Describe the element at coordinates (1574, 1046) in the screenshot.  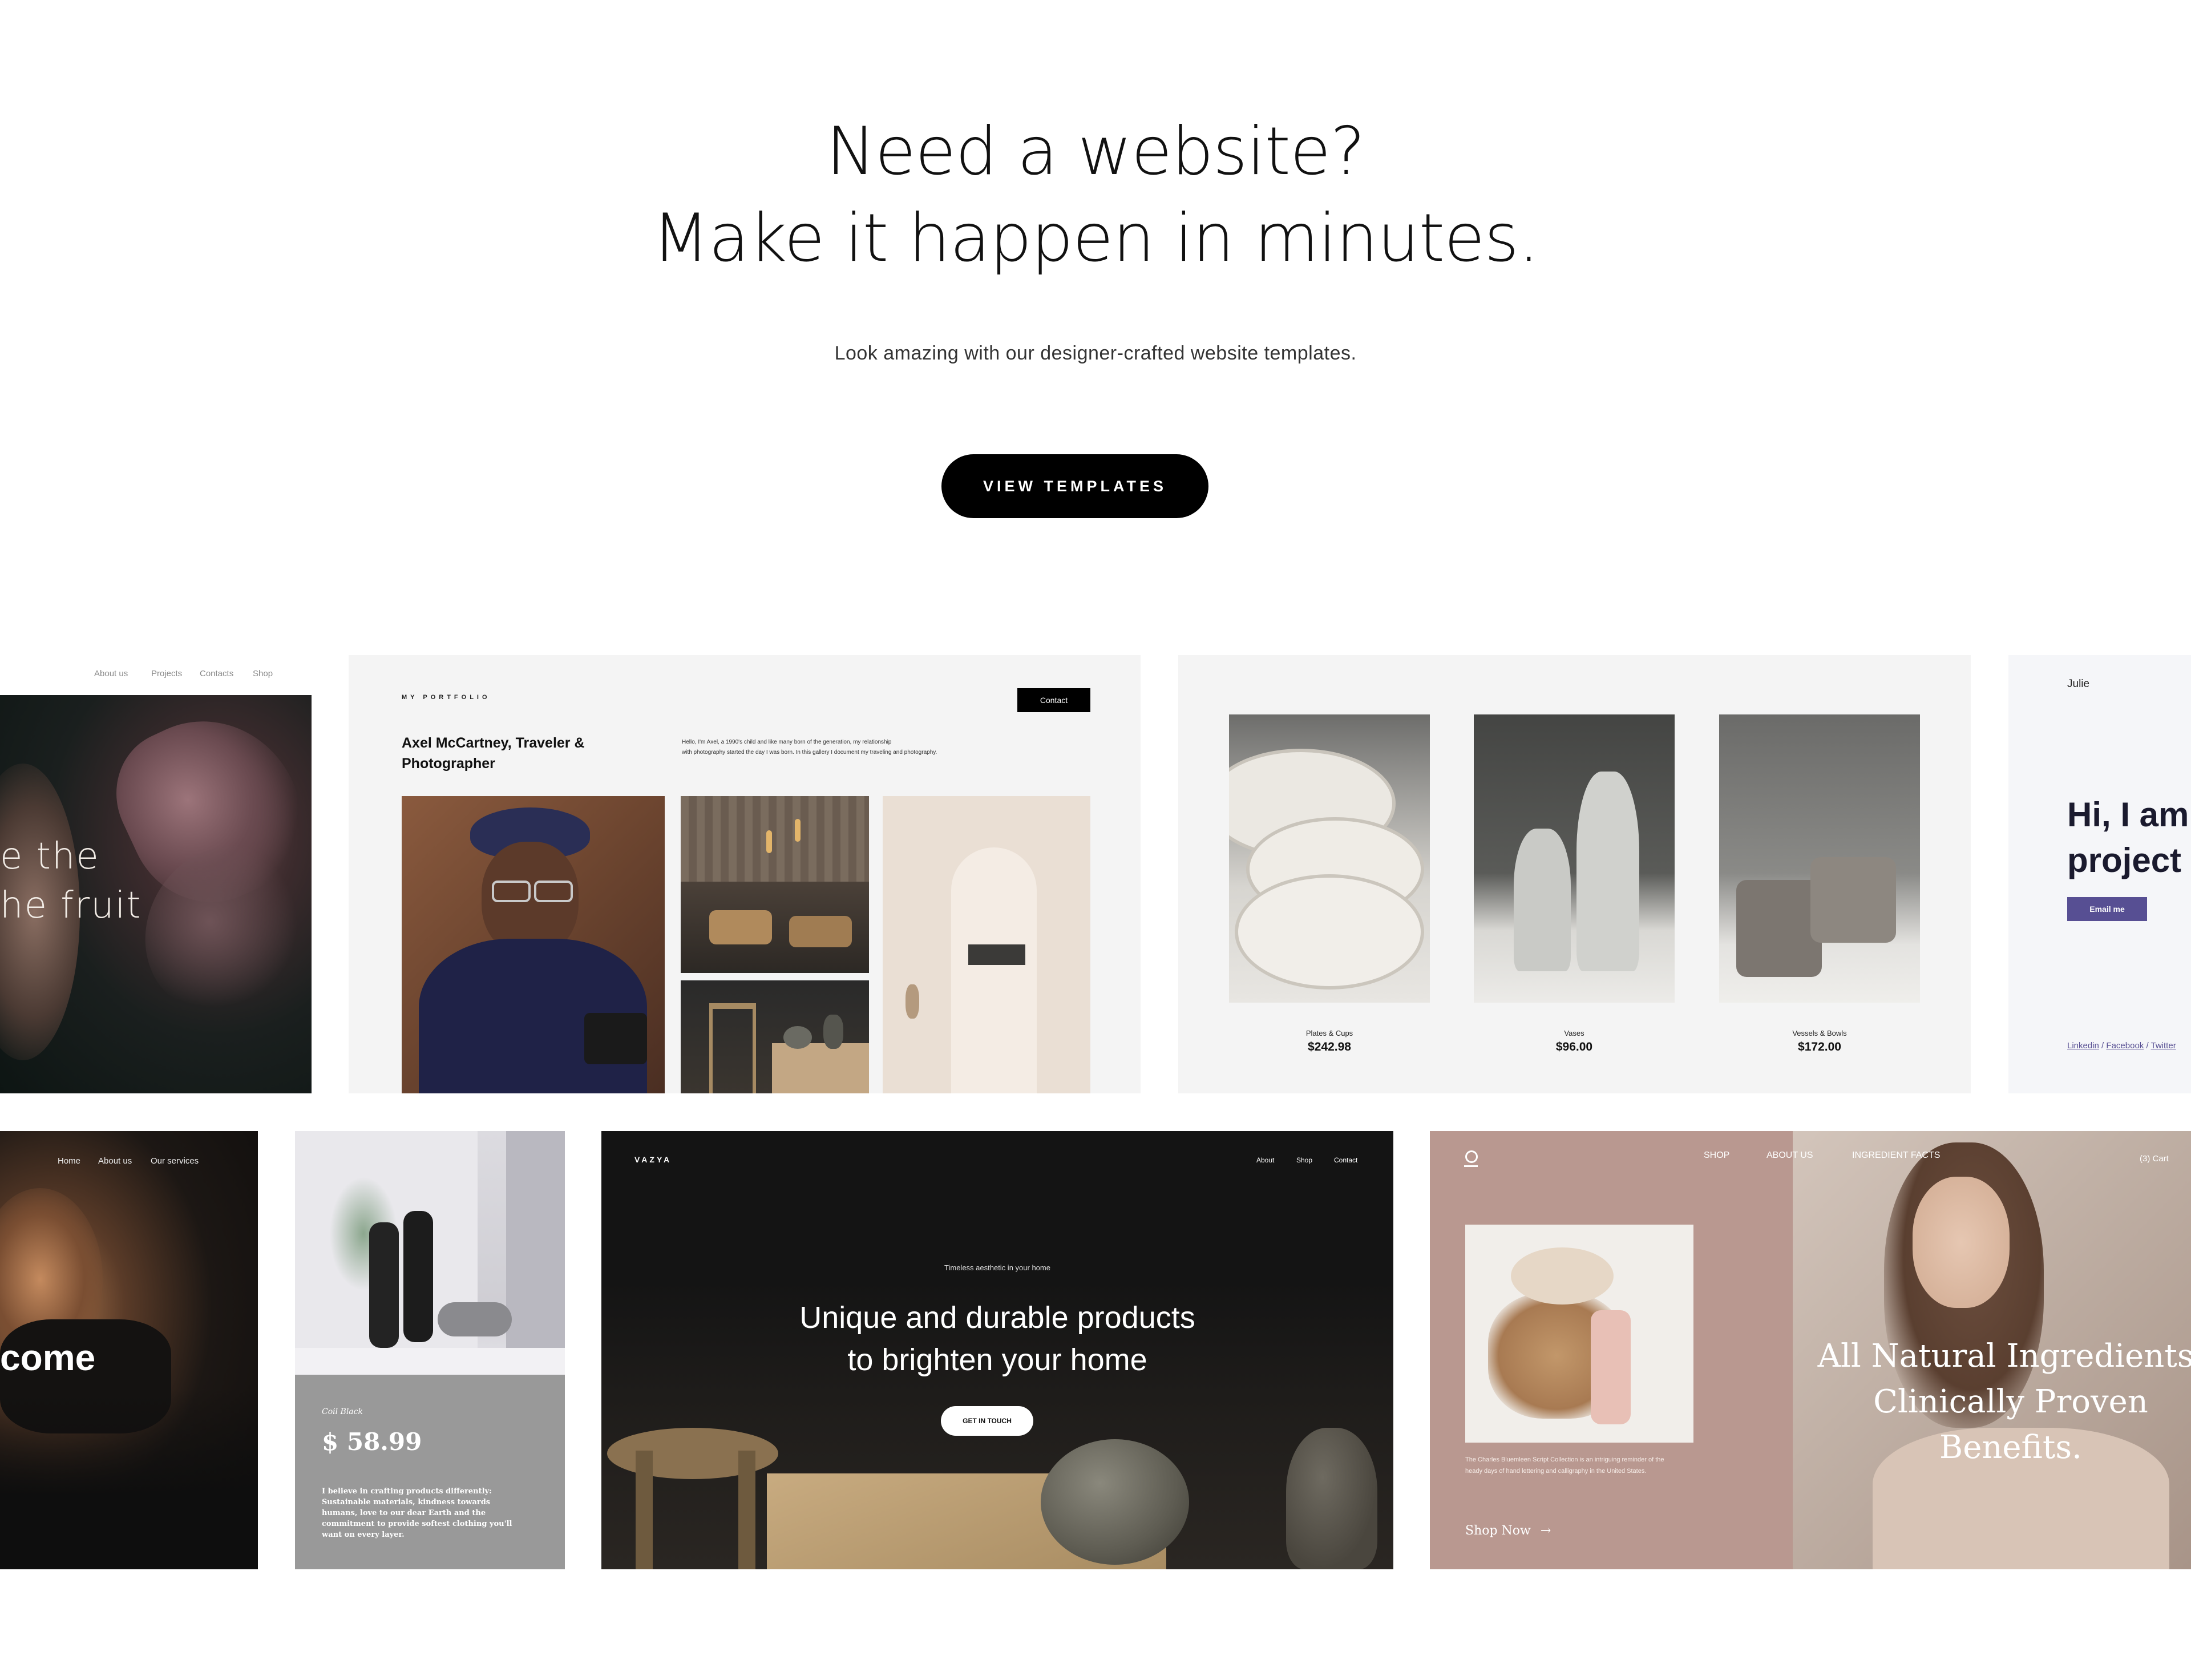
I see `product-price-2: $96.00` at that location.